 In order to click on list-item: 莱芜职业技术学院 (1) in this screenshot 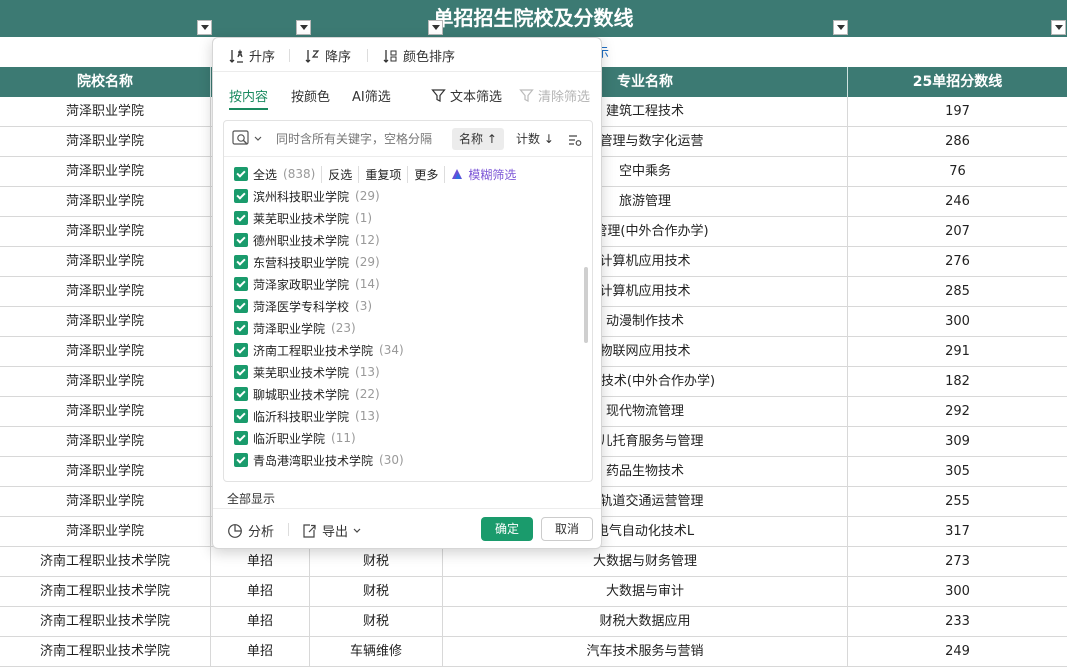, I will do `click(303, 218)`.